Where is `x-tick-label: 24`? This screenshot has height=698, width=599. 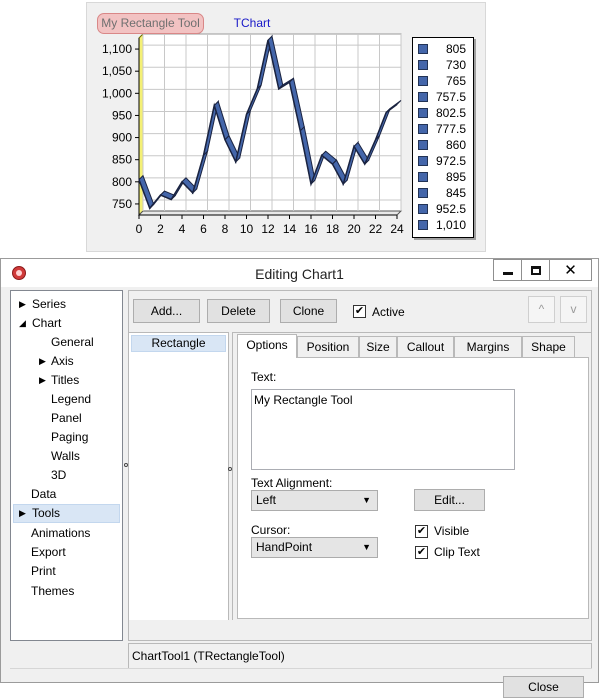 x-tick-label: 24 is located at coordinates (397, 229).